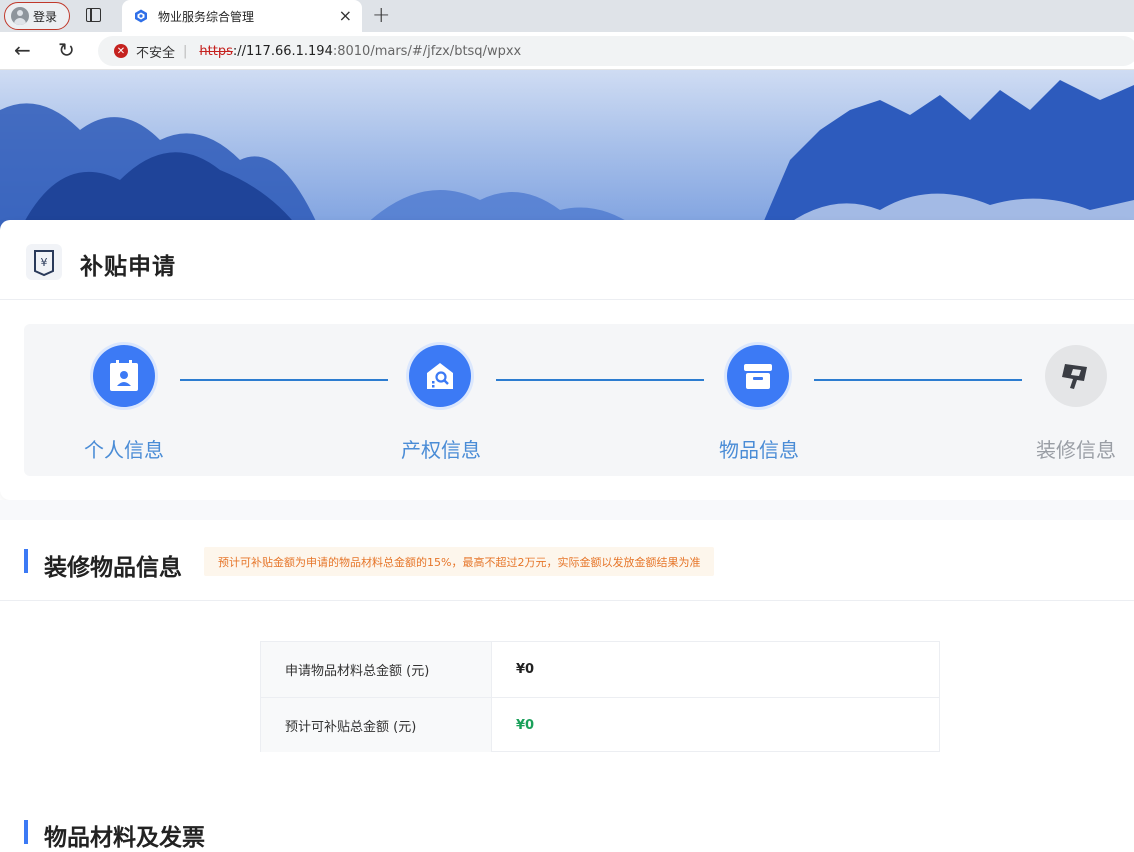 Image resolution: width=1134 pixels, height=852 pixels. Describe the element at coordinates (567, 16) in the screenshot. I see `browser-tab-strip: 登录 物业服务综合管理 × +` at that location.